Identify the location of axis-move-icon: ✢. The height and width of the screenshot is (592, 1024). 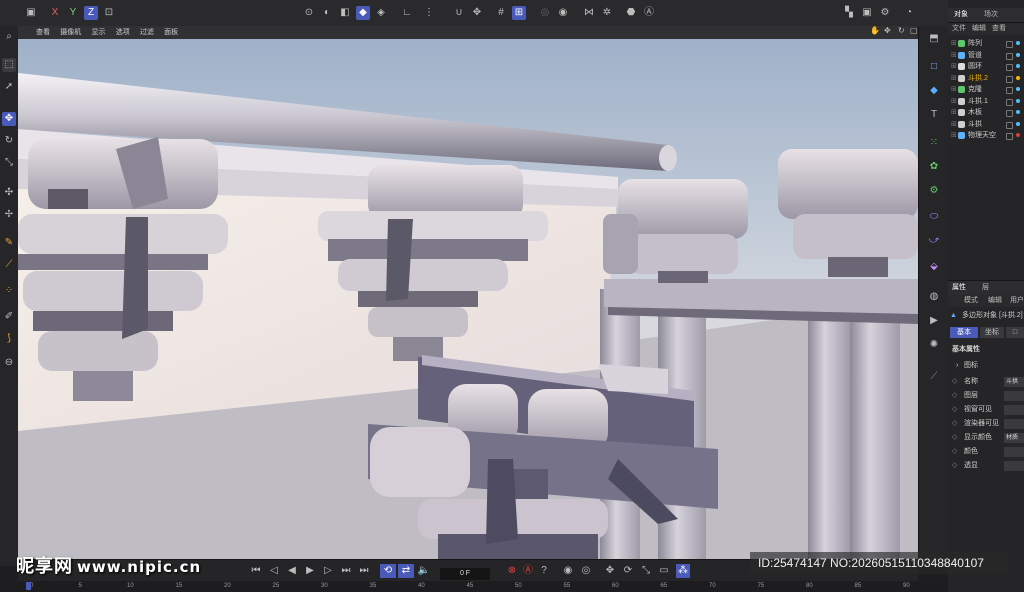
(9, 215).